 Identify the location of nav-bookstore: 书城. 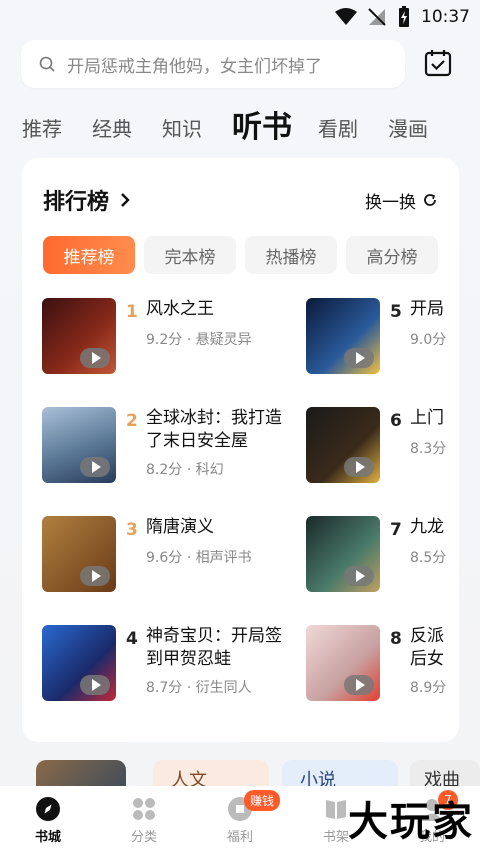
(48, 820).